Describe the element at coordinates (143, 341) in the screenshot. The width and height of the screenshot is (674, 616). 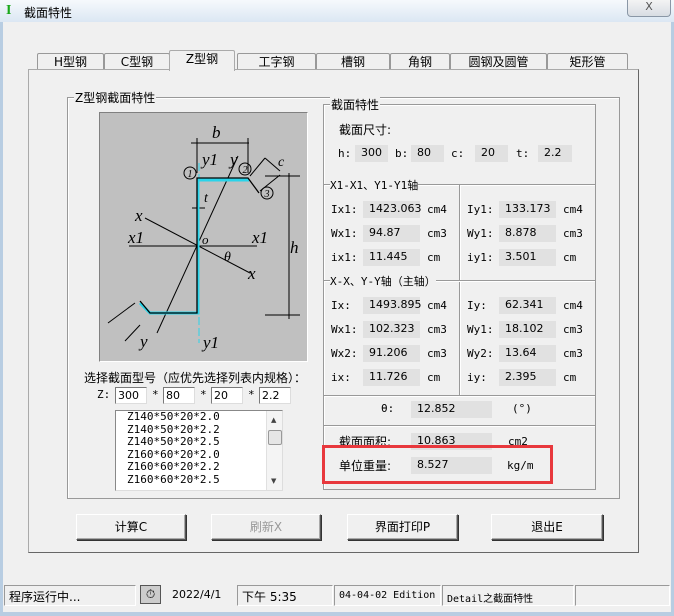
I see `label-y-b: y` at that location.